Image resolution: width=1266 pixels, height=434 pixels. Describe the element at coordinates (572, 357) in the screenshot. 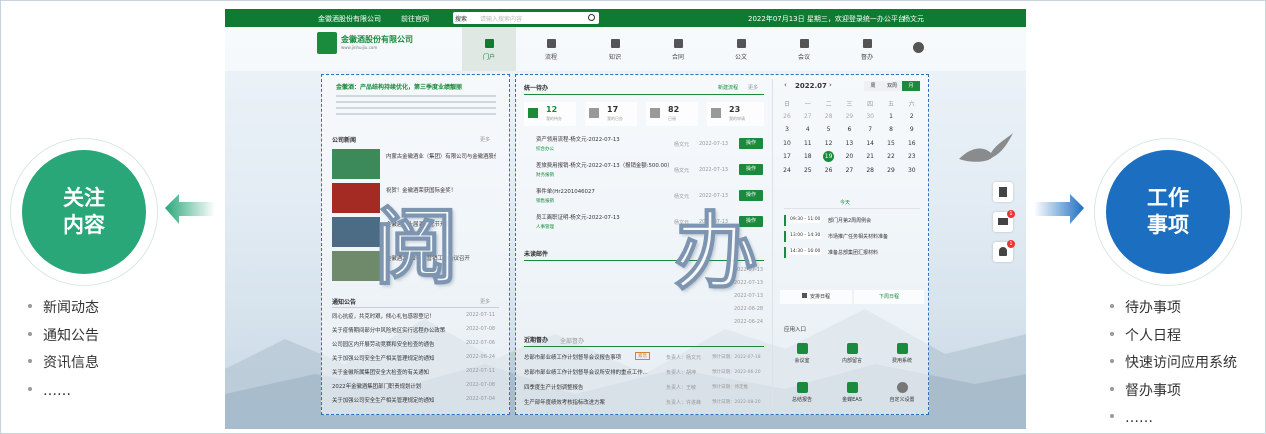

I see `supervise-item: 总部市部业绩工作计划督导会议报告事项` at that location.